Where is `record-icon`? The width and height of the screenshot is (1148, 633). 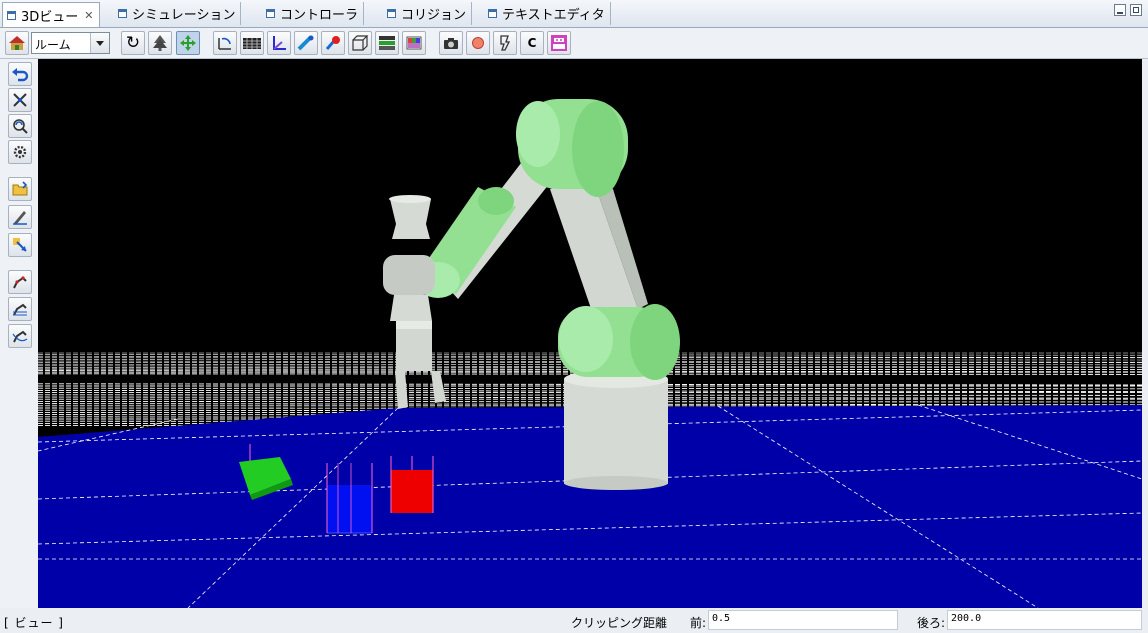 record-icon is located at coordinates (478, 43).